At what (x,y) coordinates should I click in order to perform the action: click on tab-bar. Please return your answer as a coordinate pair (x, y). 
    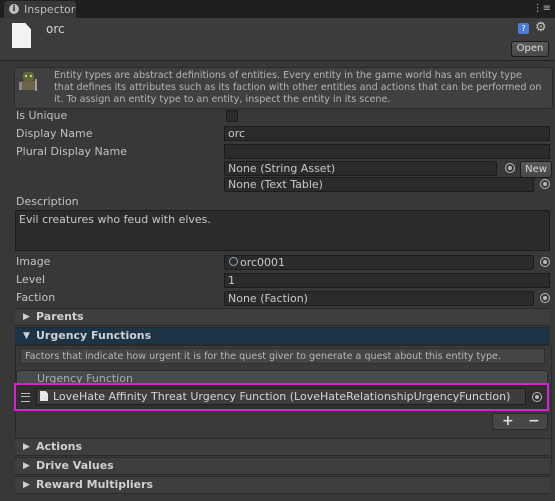
    Looking at the image, I should click on (277, 9).